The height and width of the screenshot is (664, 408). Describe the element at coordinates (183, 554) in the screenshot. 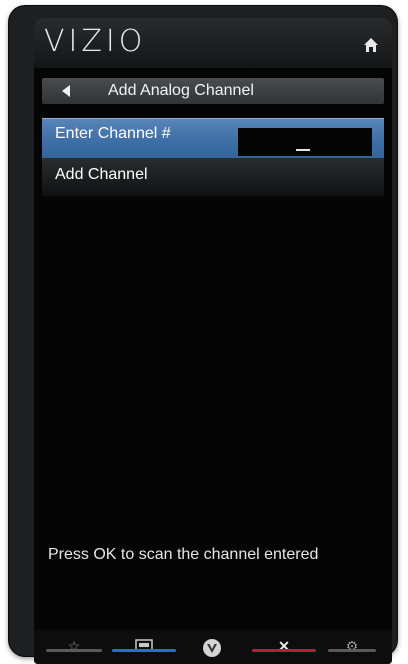

I see `hint-text: Press OK to scan the channel entered` at that location.